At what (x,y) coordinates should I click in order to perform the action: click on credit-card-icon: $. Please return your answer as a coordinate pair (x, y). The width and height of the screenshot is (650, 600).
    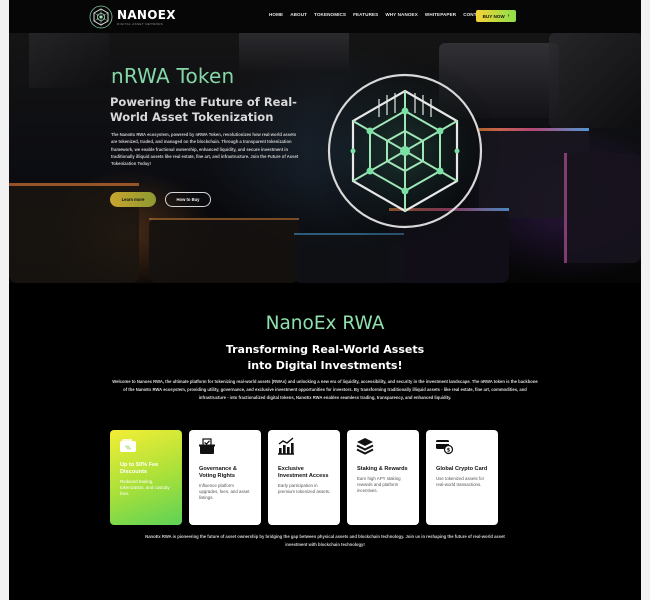
    Looking at the image, I should click on (445, 447).